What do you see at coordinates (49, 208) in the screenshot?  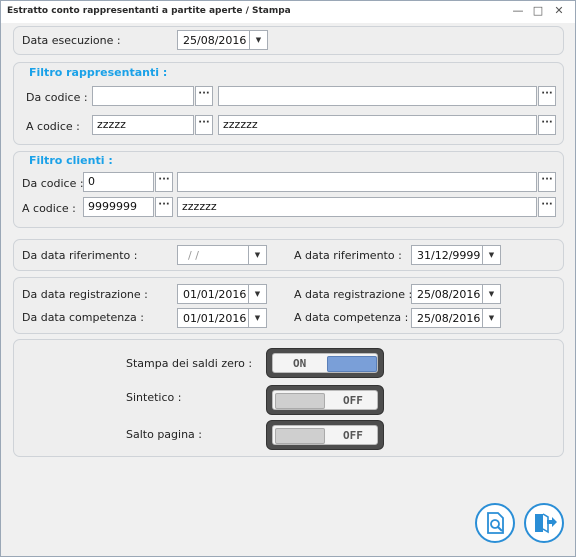 I see `clienti-to-label: A codice :` at bounding box center [49, 208].